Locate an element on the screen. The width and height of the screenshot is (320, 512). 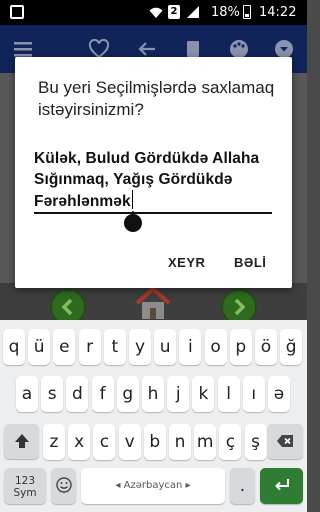
key-label: b is located at coordinates (155, 442).